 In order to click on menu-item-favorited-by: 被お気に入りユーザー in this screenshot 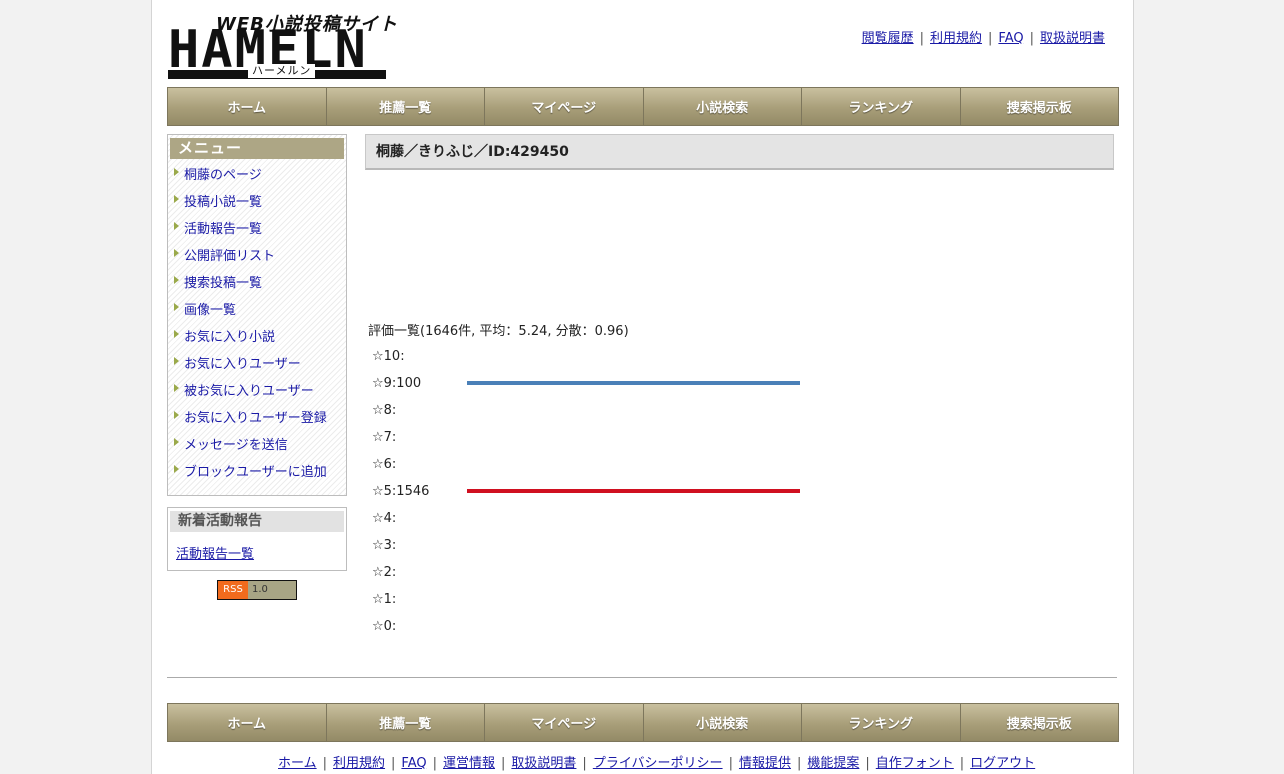, I will do `click(257, 394)`.